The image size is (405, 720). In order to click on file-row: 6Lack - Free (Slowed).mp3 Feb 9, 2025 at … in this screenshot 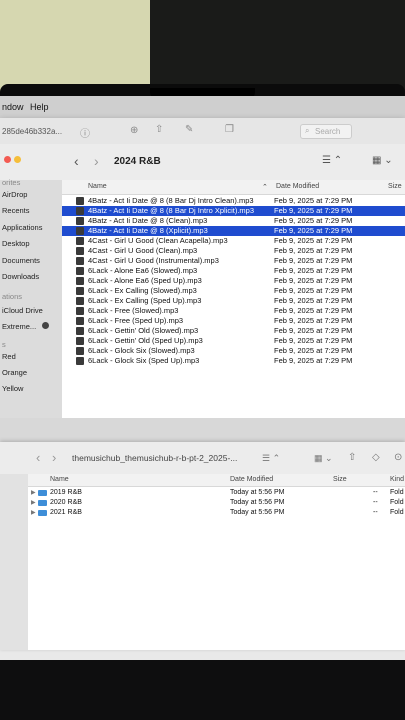, I will do `click(233, 311)`.